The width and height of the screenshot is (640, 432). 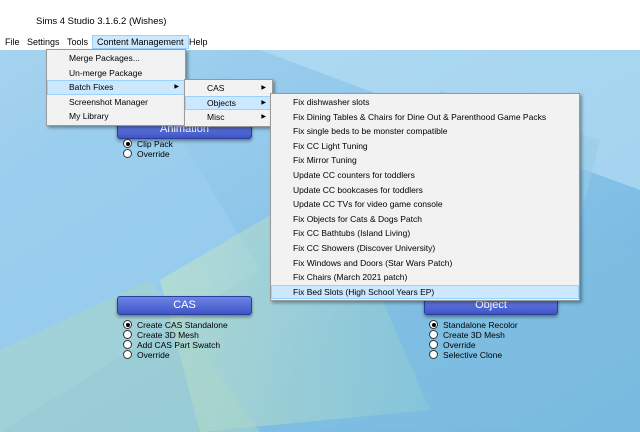 I want to click on menu-item-fix-single-beds: Fix single beds to be monster compatible, so click(x=425, y=131).